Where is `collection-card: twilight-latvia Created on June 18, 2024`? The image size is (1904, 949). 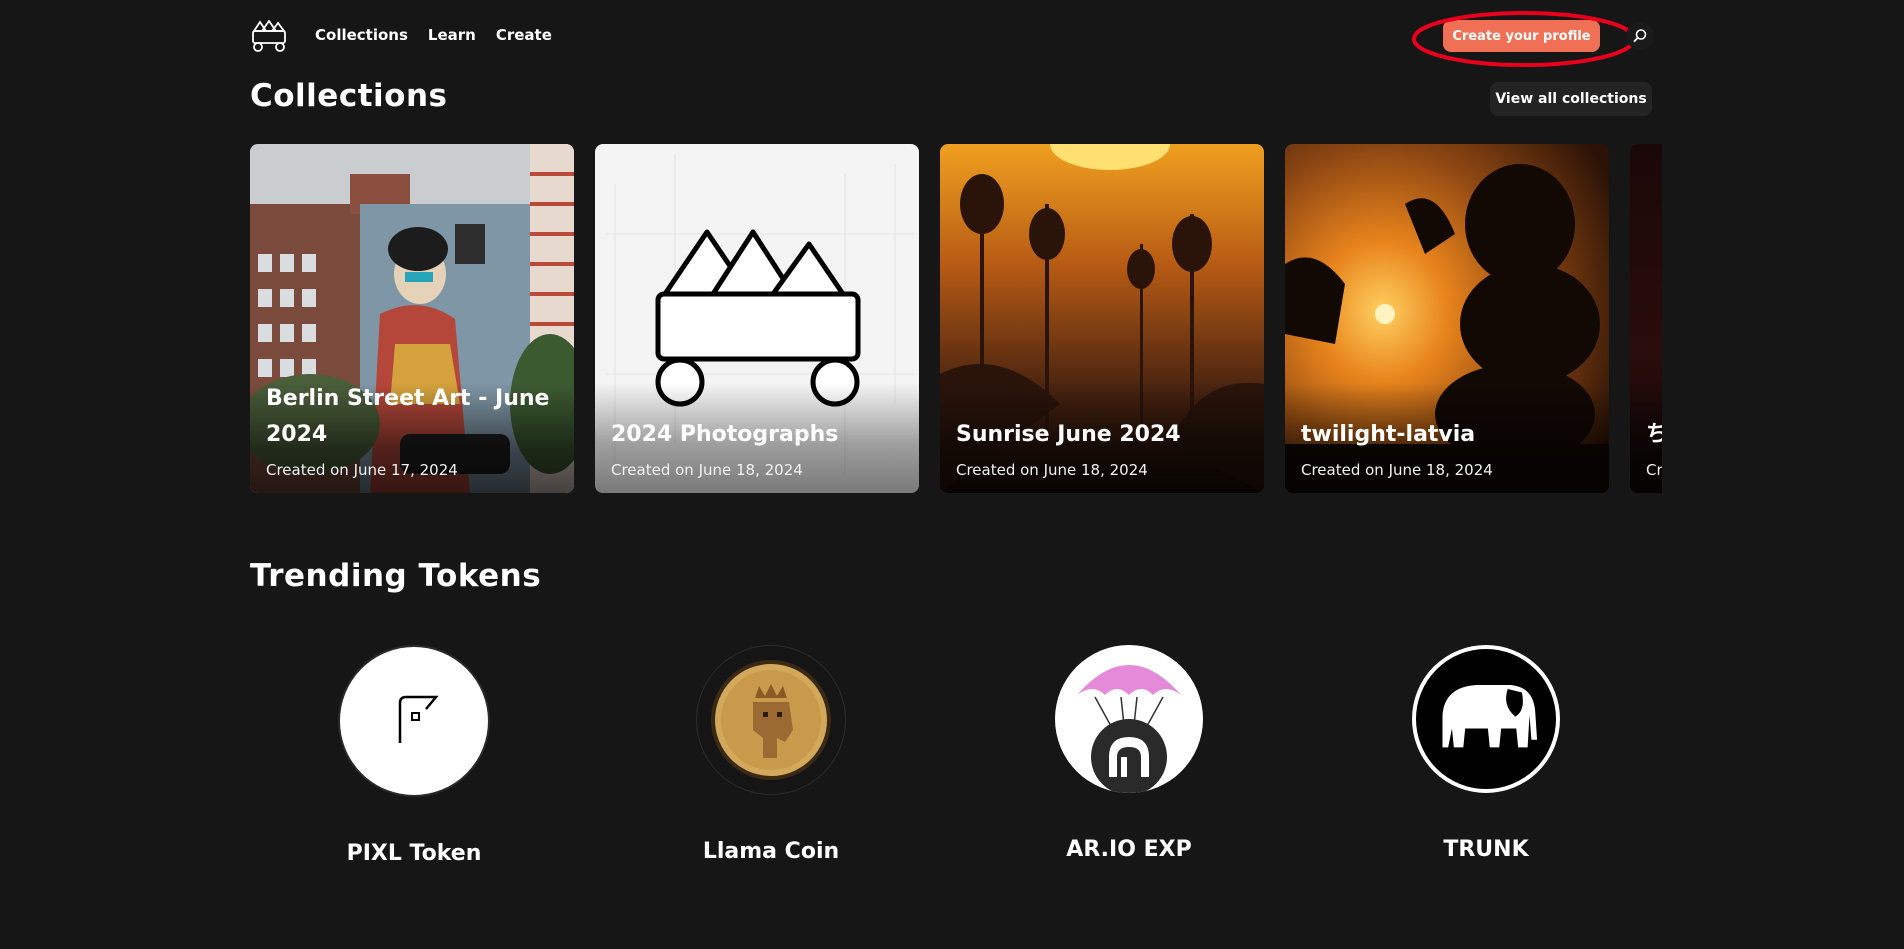 collection-card: twilight-latvia Created on June 18, 2024 is located at coordinates (1447, 318).